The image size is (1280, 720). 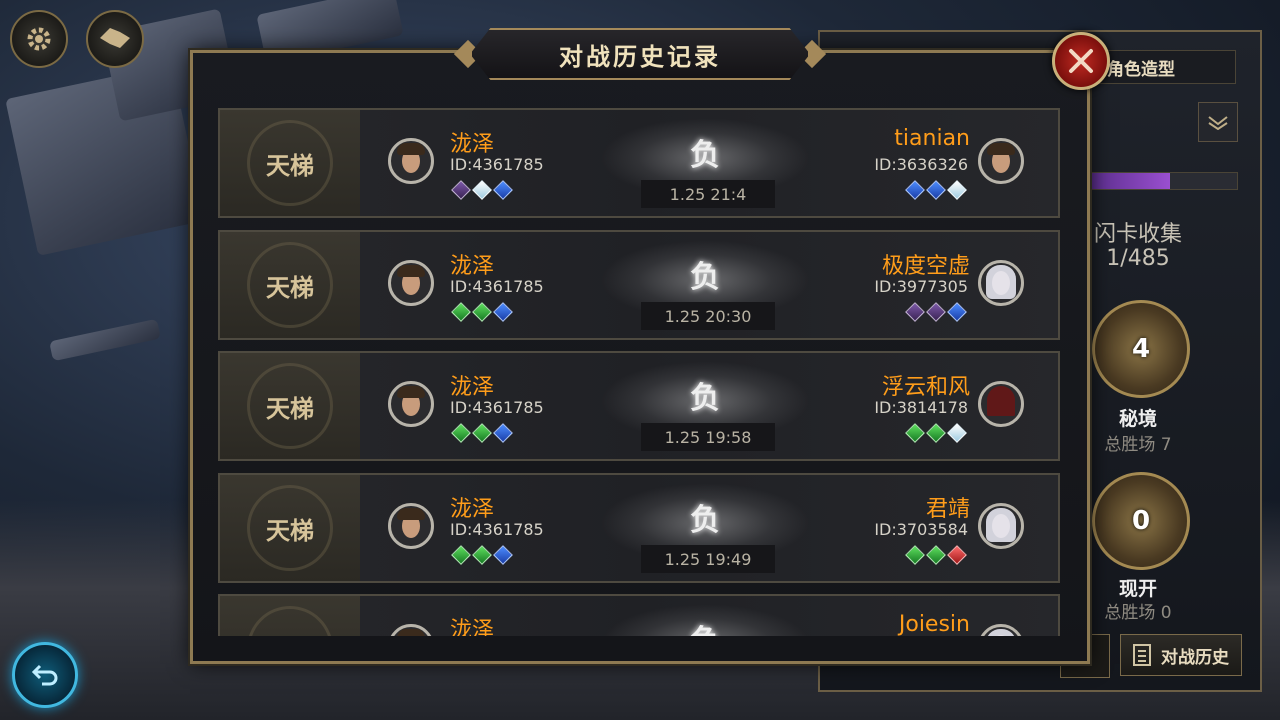 I want to click on progress-bar, so click(x=1163, y=181).